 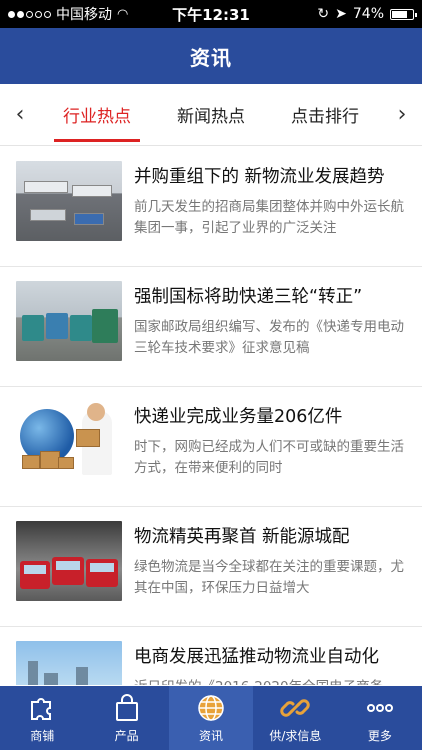 I want to click on category-tabs: ‹ 行业热点 新闻热点 点击排行 ›, so click(x=211, y=115).